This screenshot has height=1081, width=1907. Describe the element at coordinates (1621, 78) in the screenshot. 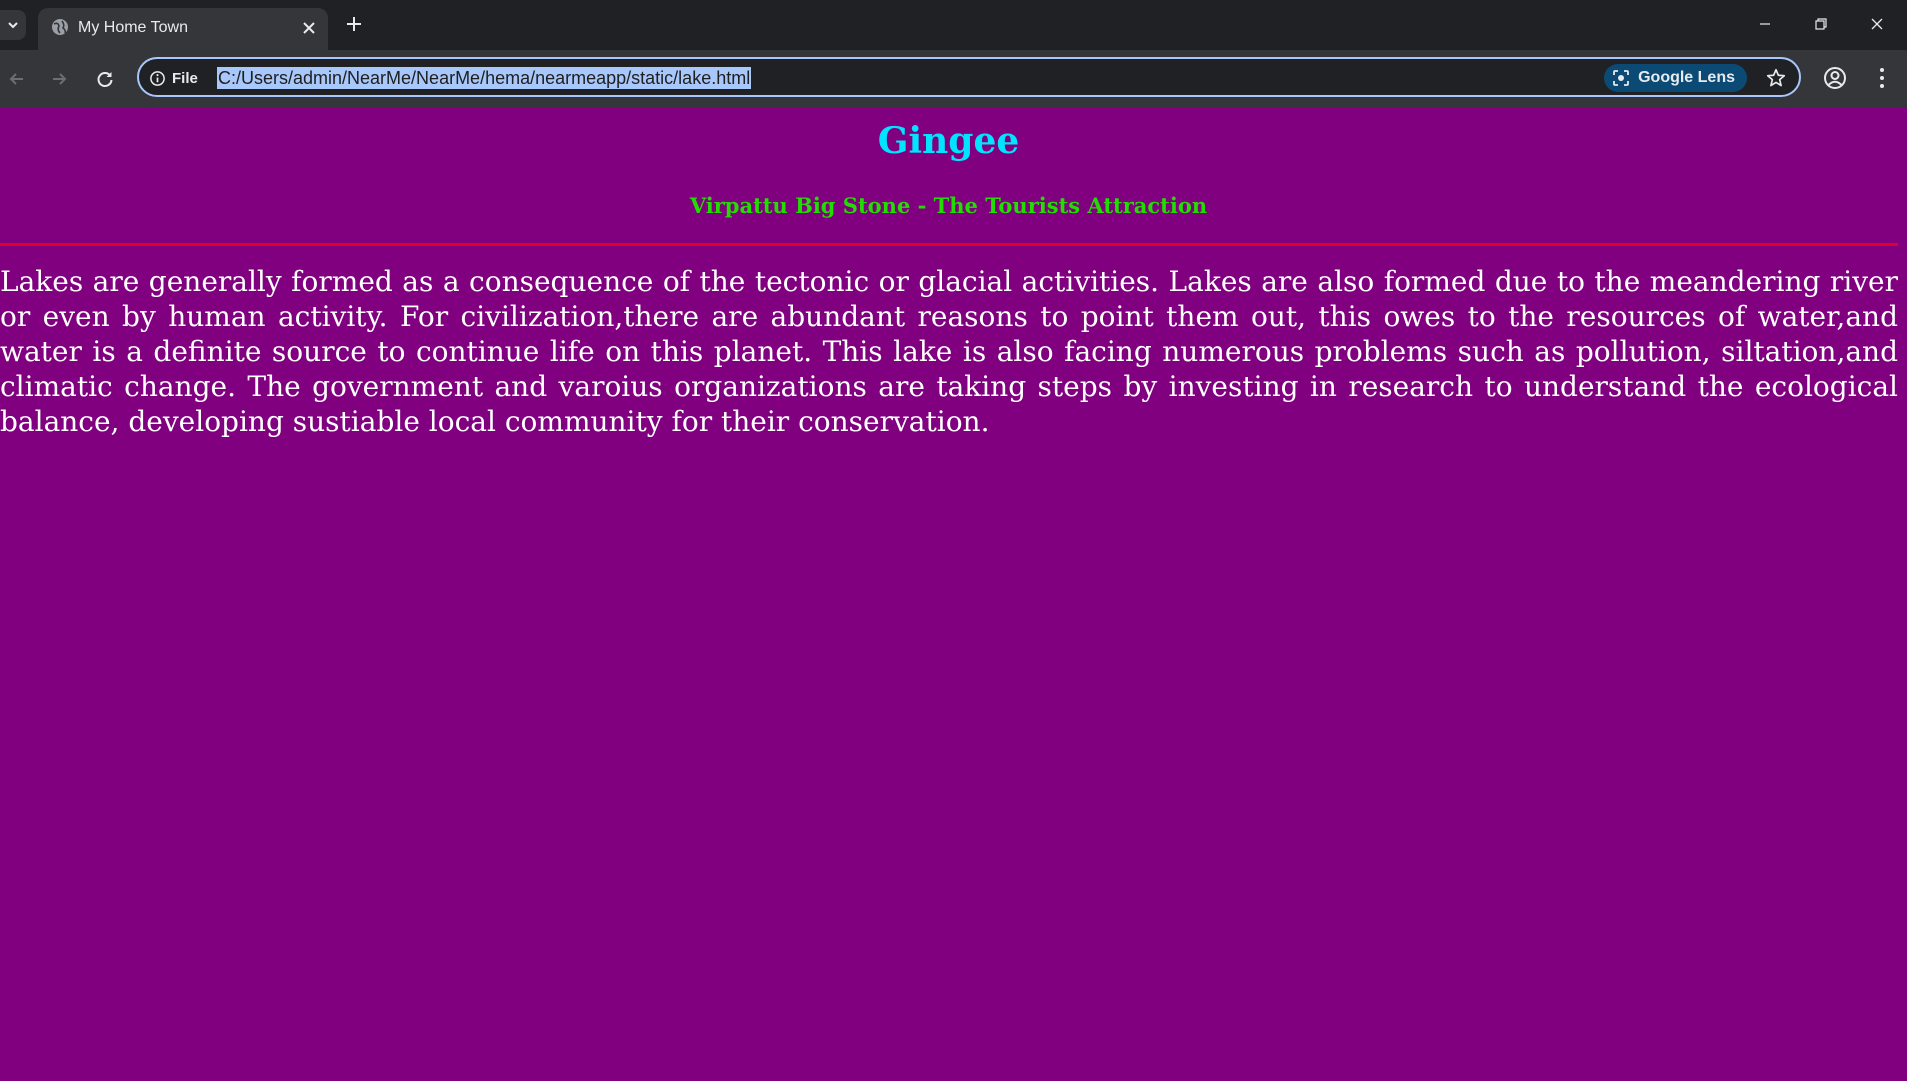

I see `camera-lens-icon` at that location.